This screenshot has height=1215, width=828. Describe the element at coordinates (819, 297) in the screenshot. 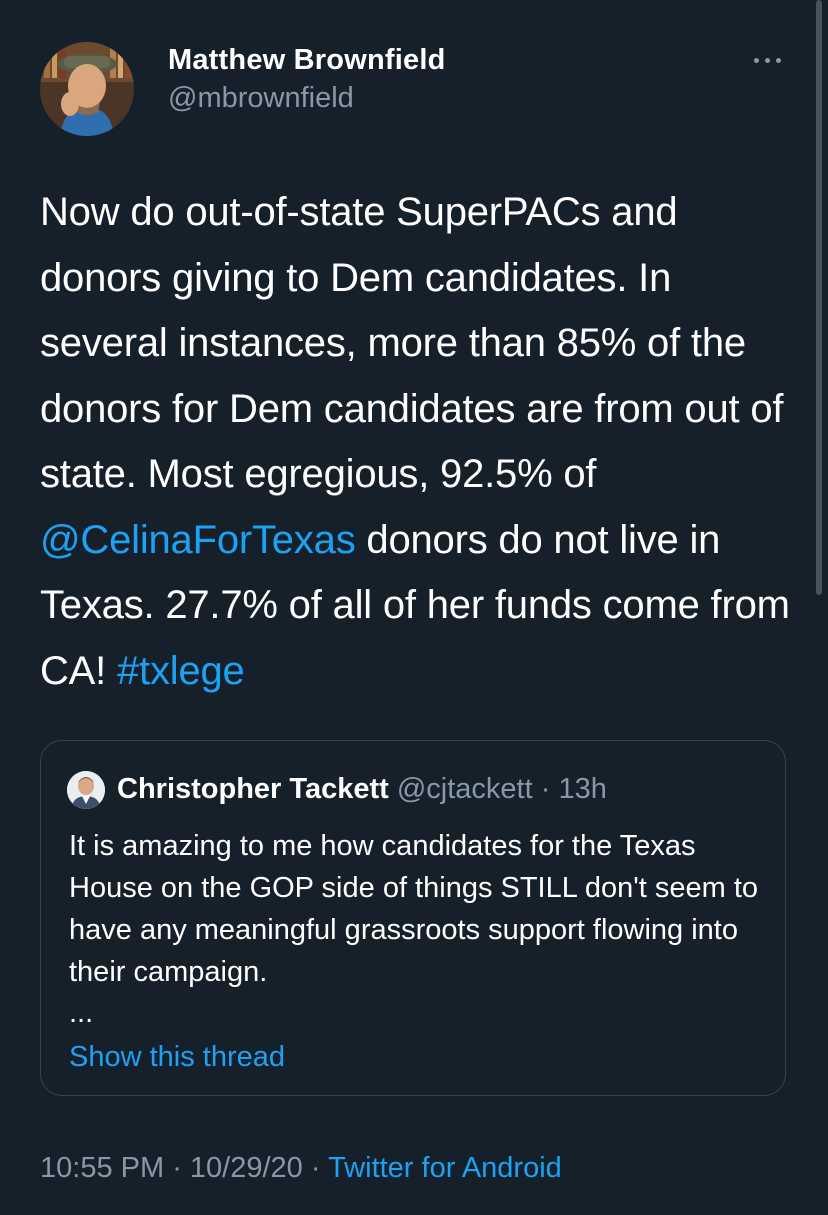

I see `scrollbar` at that location.